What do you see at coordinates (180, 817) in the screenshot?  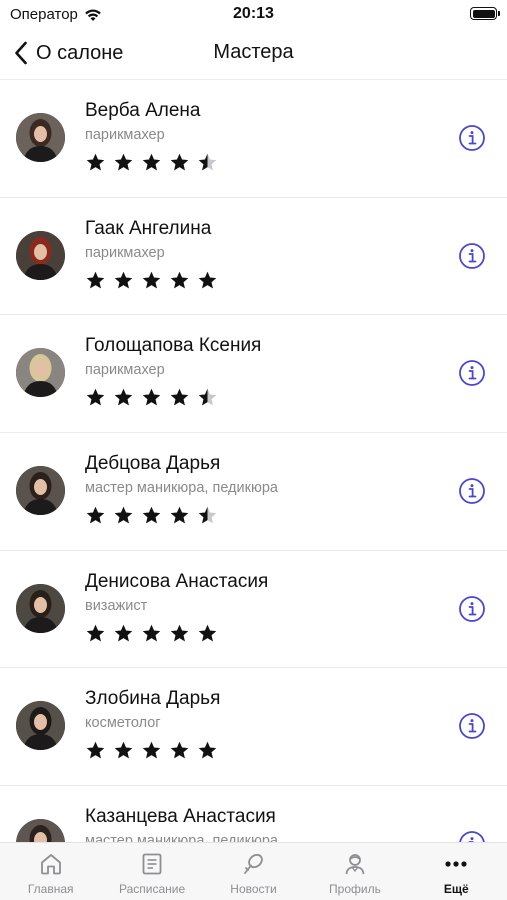 I see `master-name: Казанцева Анастасия` at bounding box center [180, 817].